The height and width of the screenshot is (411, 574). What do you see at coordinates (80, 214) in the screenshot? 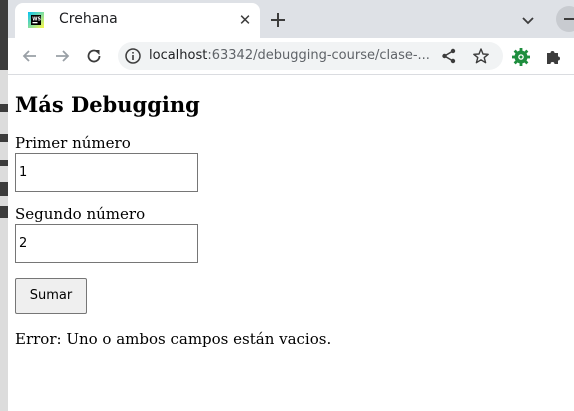
I see `second-number-label: Segundo número` at bounding box center [80, 214].